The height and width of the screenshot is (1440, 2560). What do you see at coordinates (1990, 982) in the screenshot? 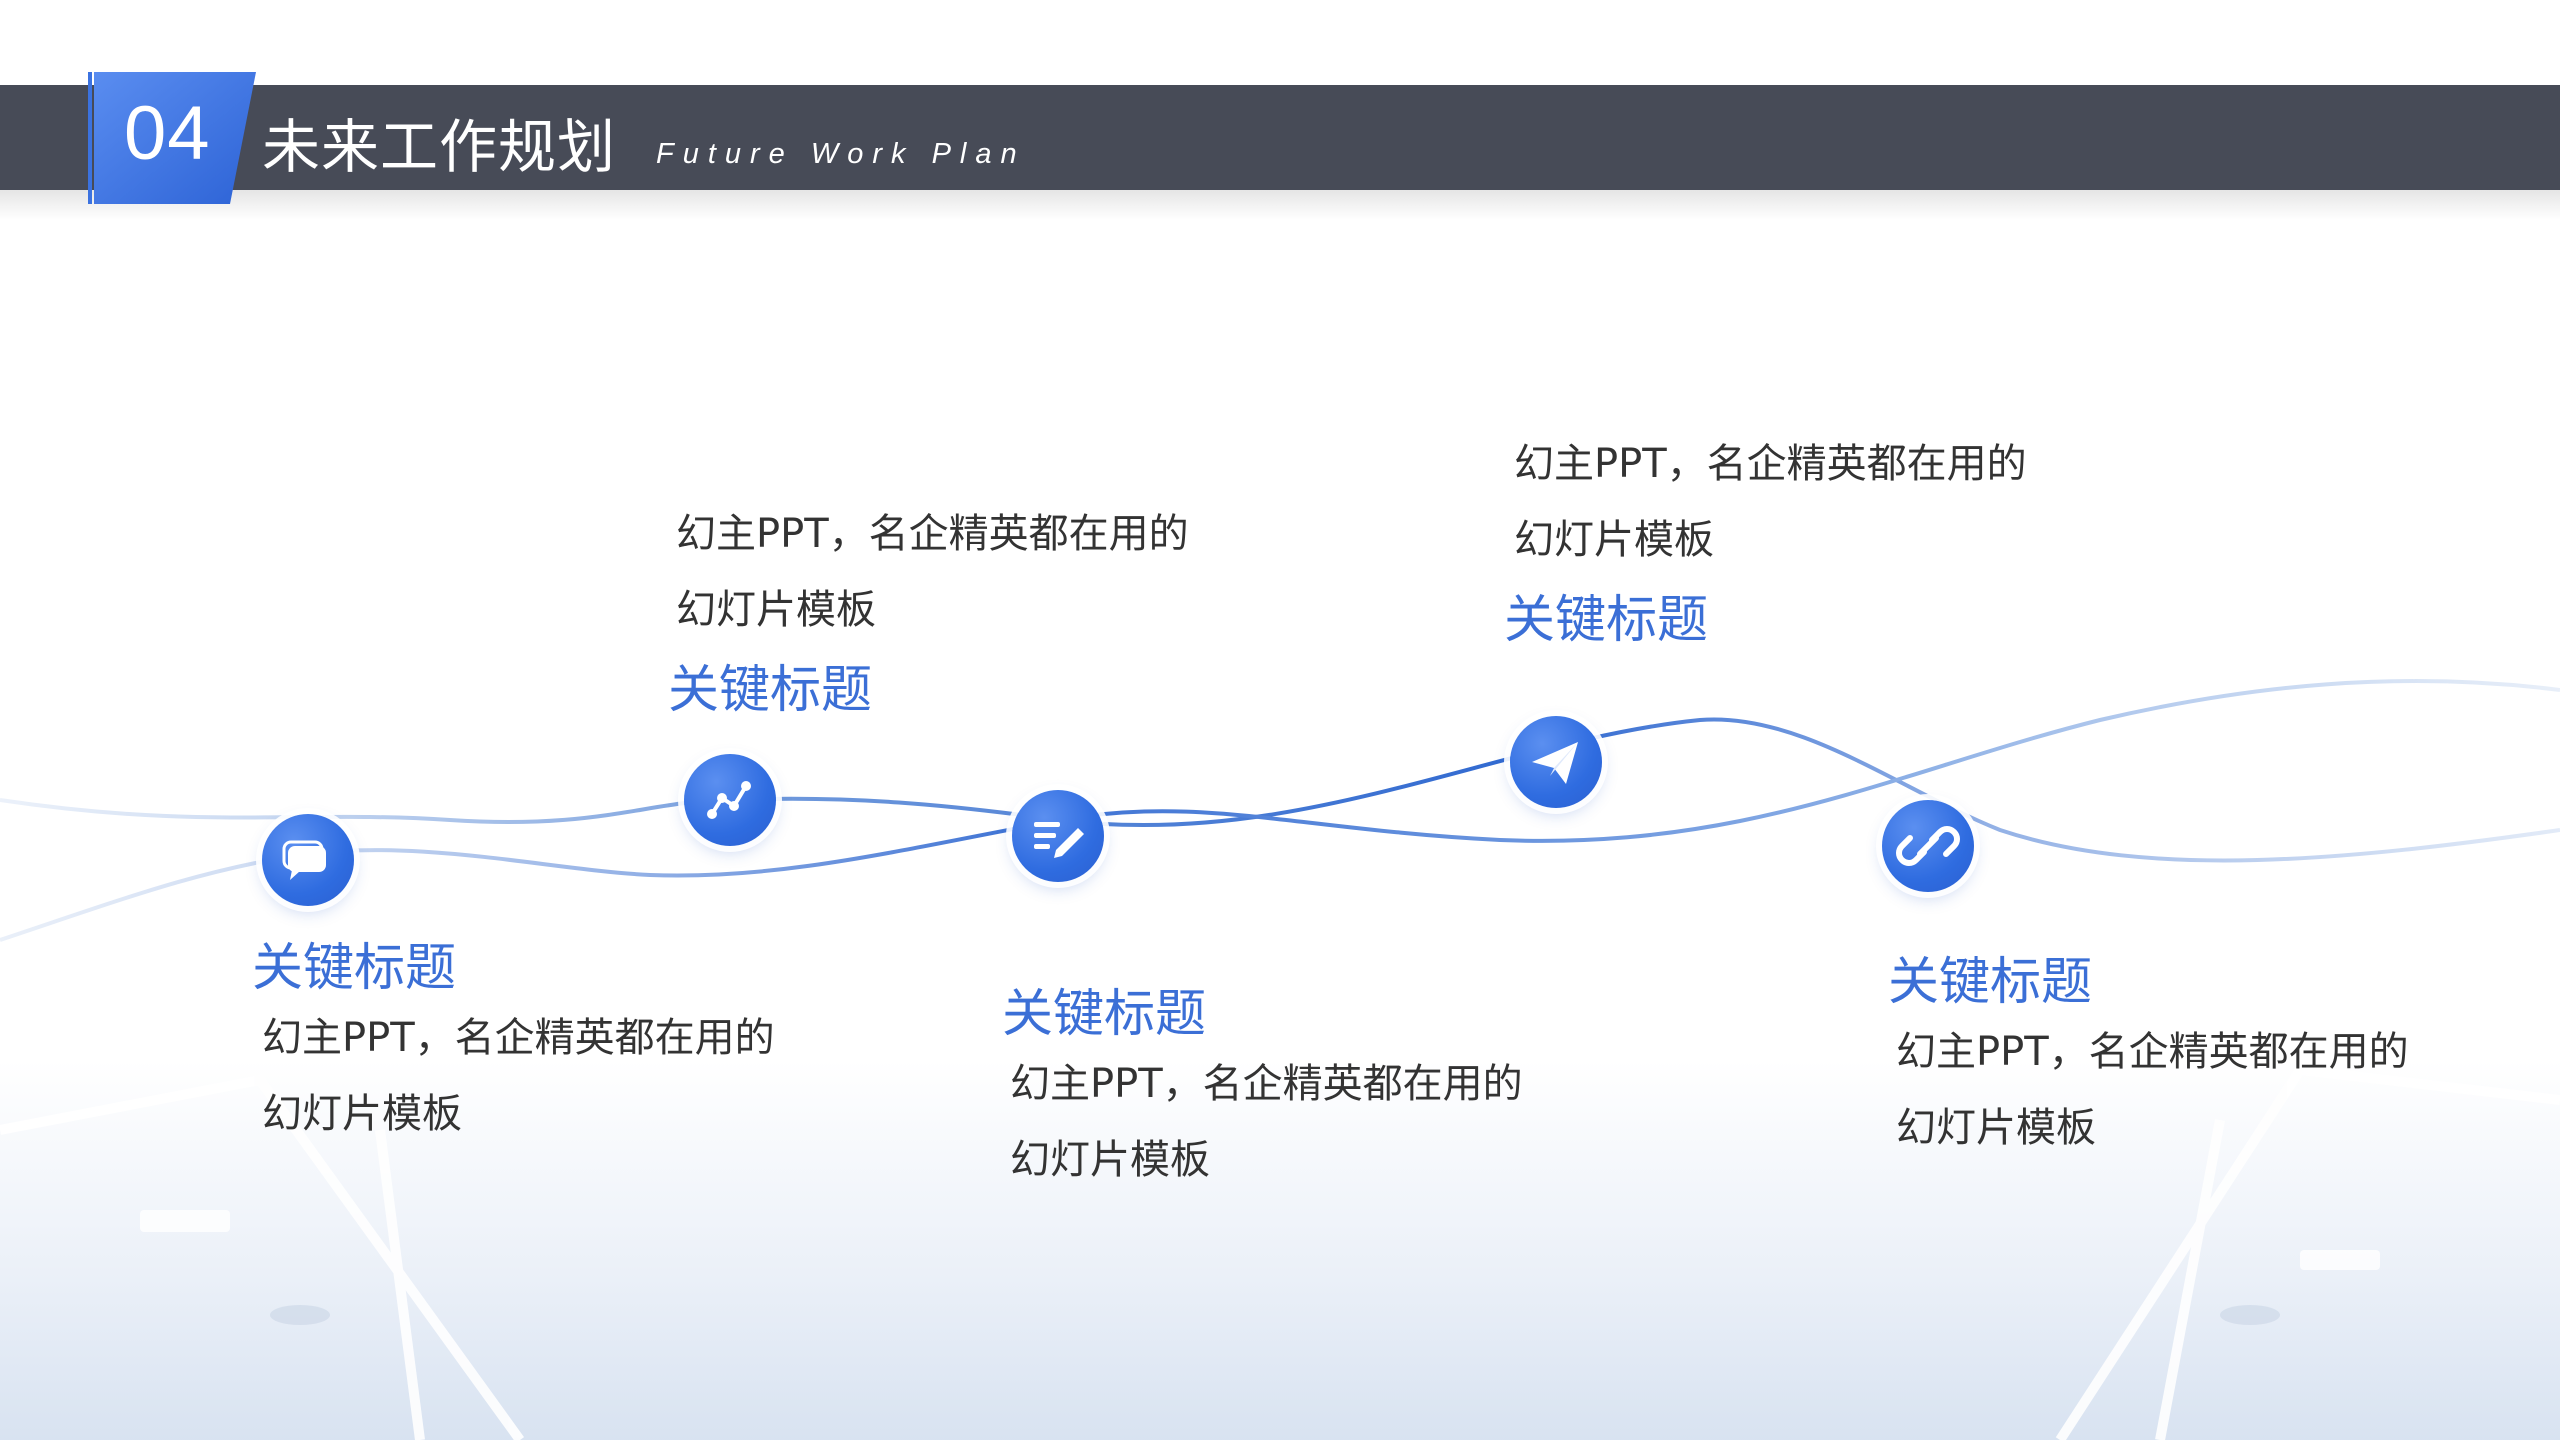
I see `item-5-heading: 关键标题` at bounding box center [1990, 982].